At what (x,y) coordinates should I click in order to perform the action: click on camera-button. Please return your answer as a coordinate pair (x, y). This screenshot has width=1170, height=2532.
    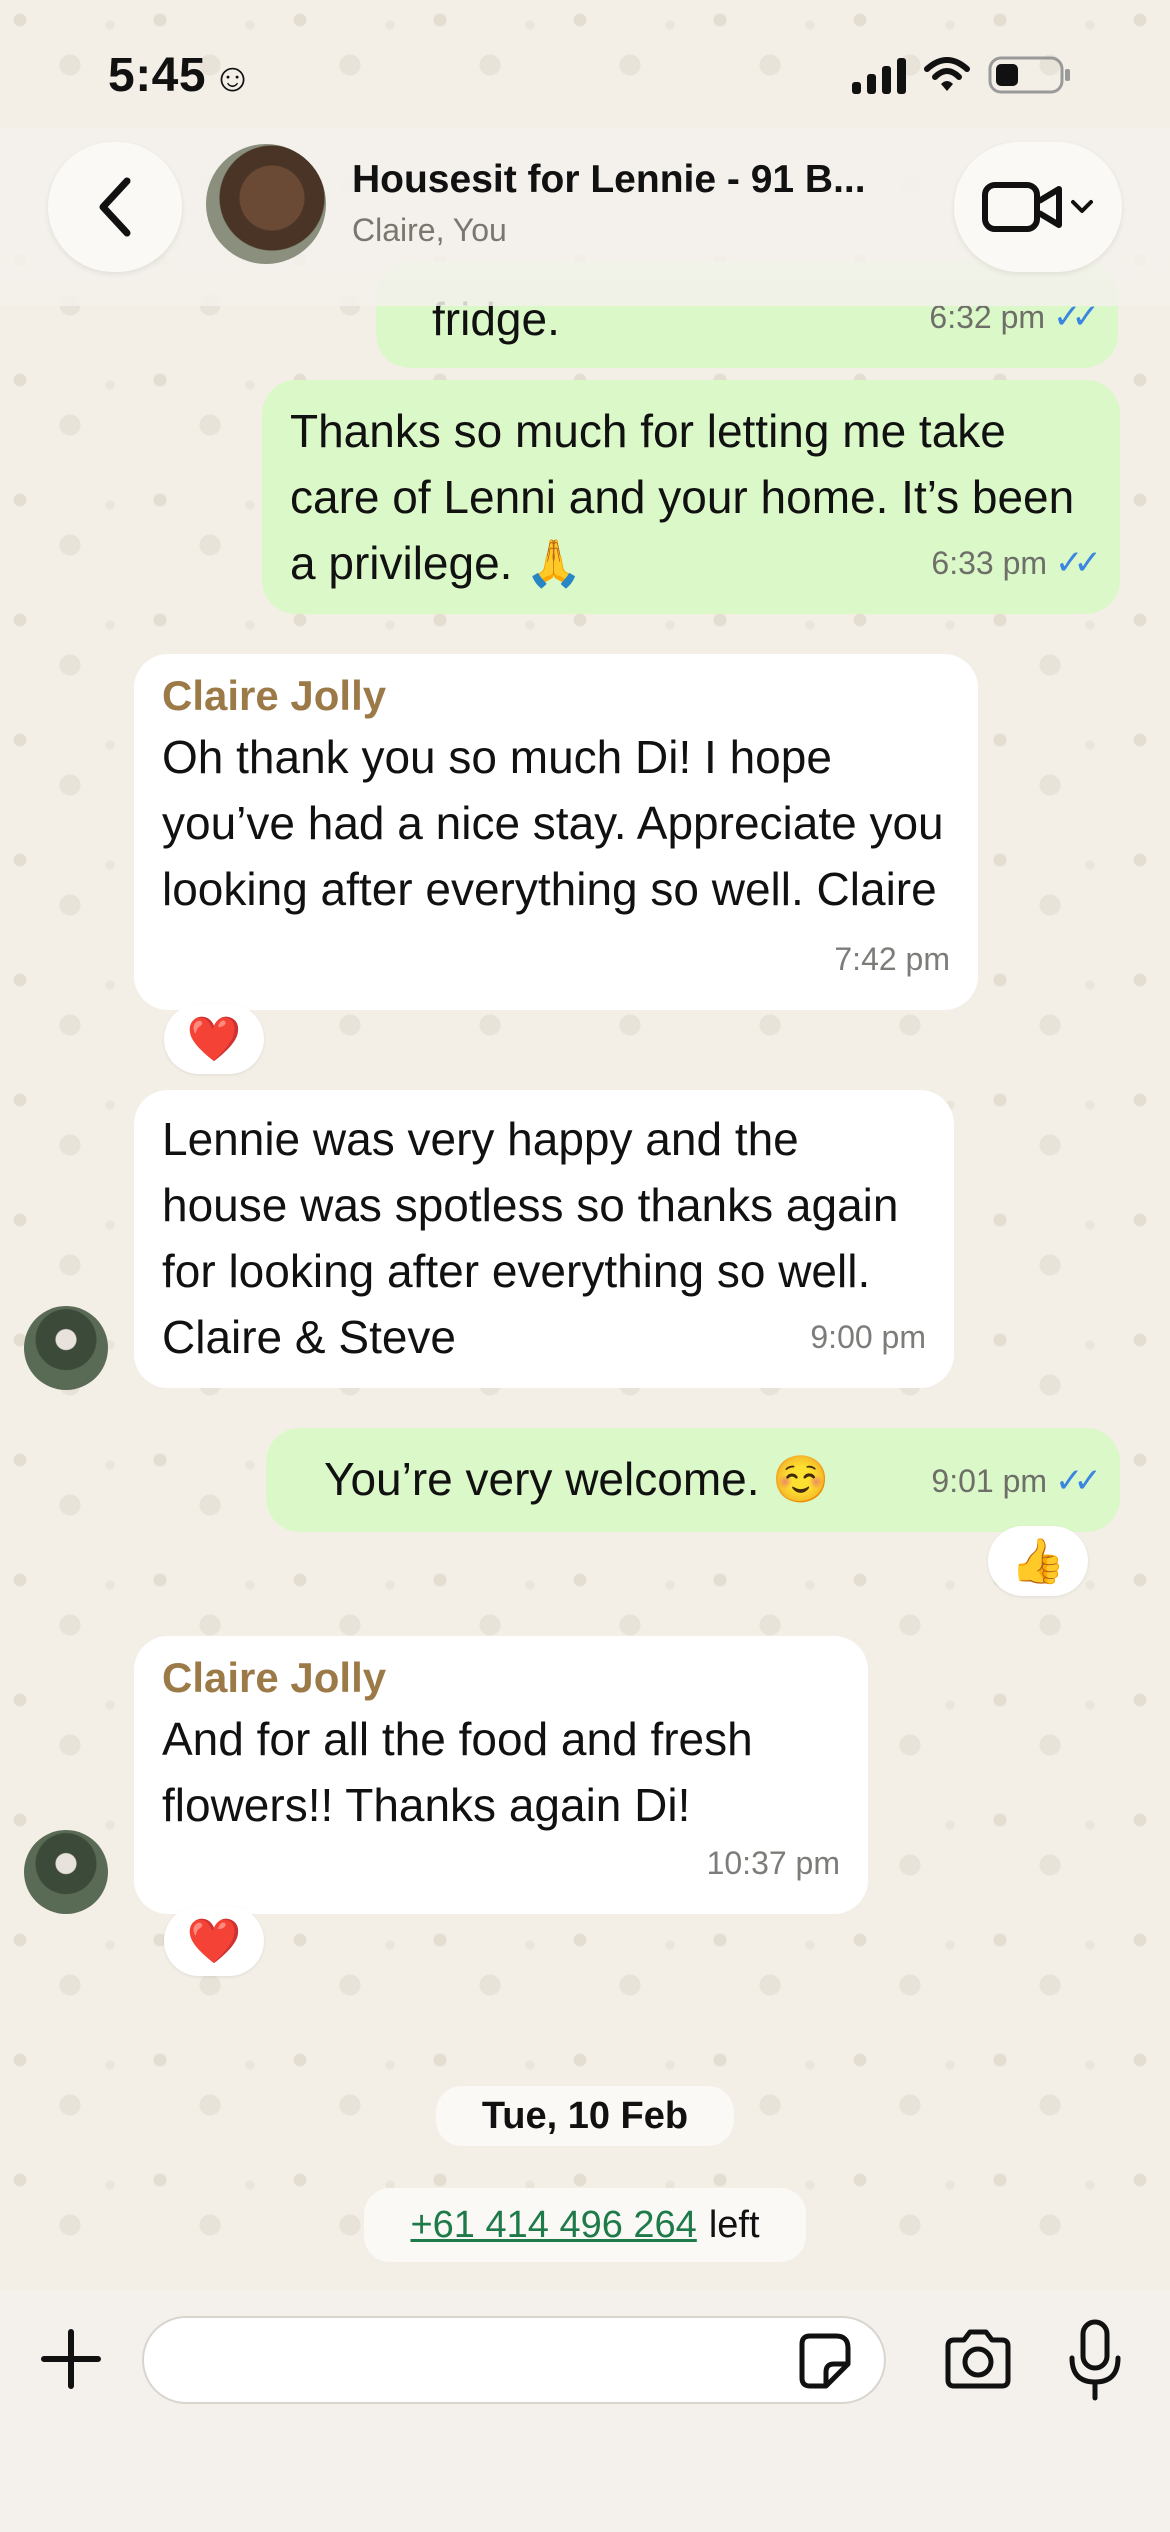
    Looking at the image, I should click on (978, 2360).